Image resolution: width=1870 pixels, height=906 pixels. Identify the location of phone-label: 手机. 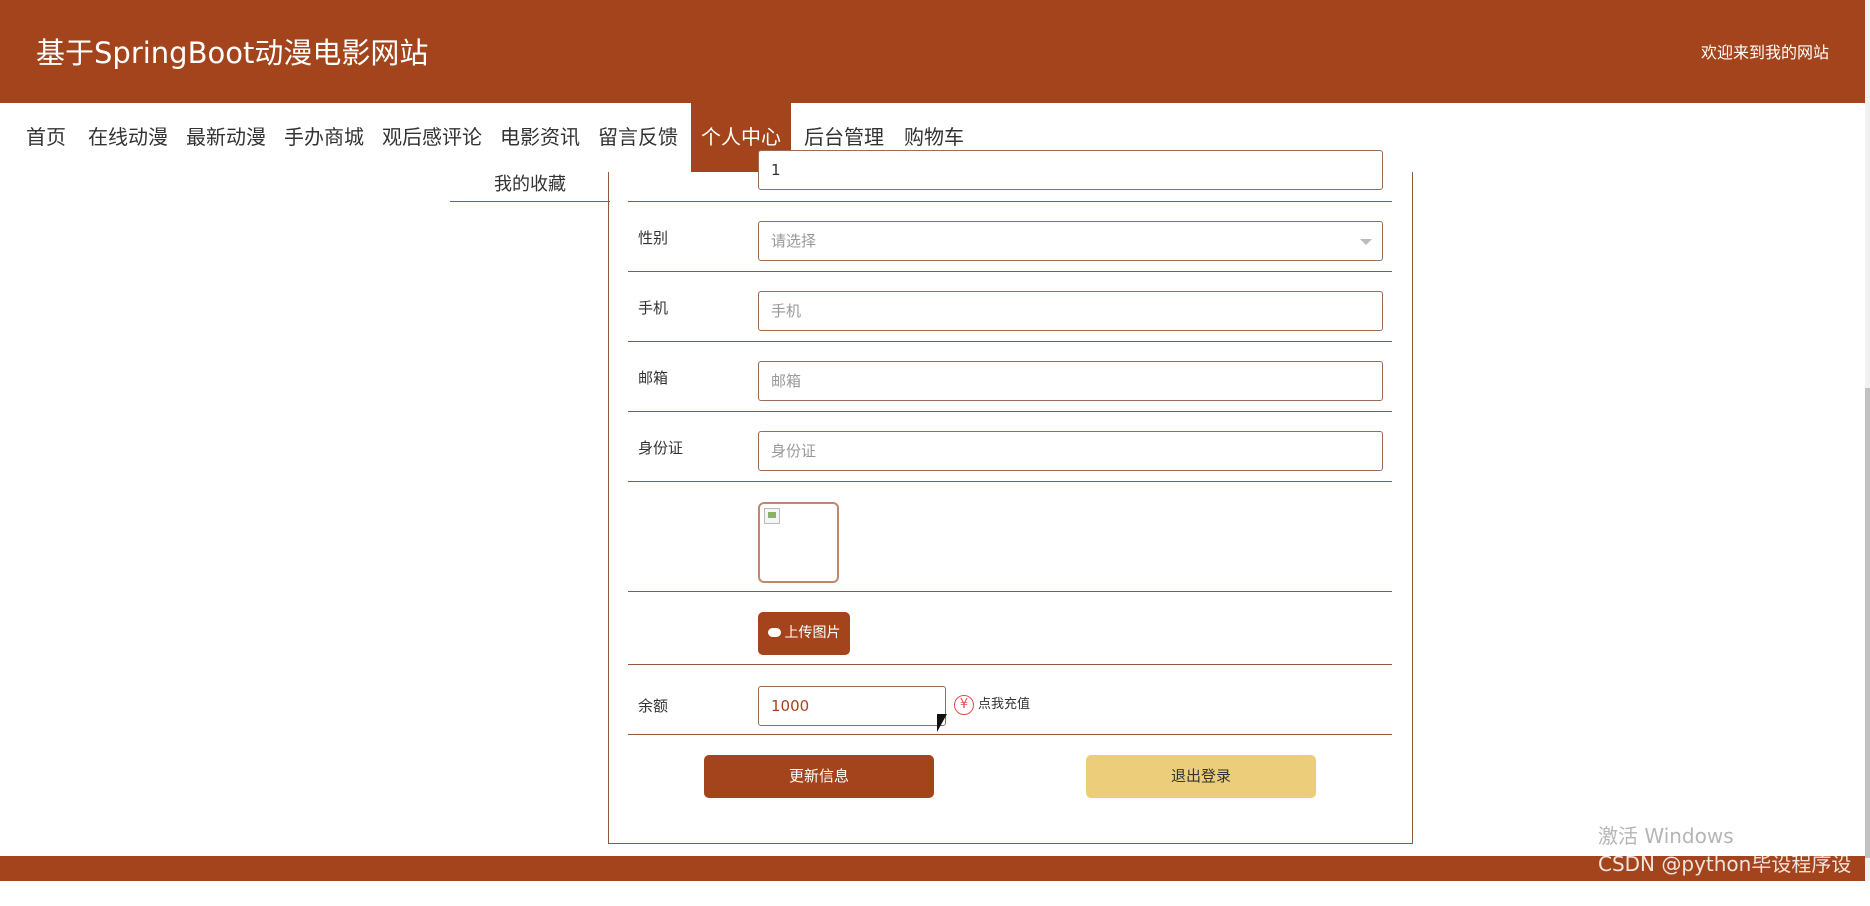
(653, 308).